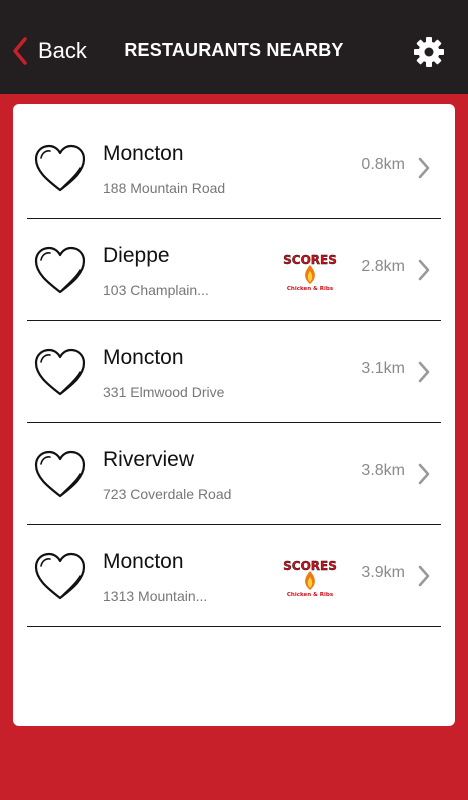 The image size is (468, 800). What do you see at coordinates (383, 266) in the screenshot?
I see `restaurant-distance: 2.8km` at bounding box center [383, 266].